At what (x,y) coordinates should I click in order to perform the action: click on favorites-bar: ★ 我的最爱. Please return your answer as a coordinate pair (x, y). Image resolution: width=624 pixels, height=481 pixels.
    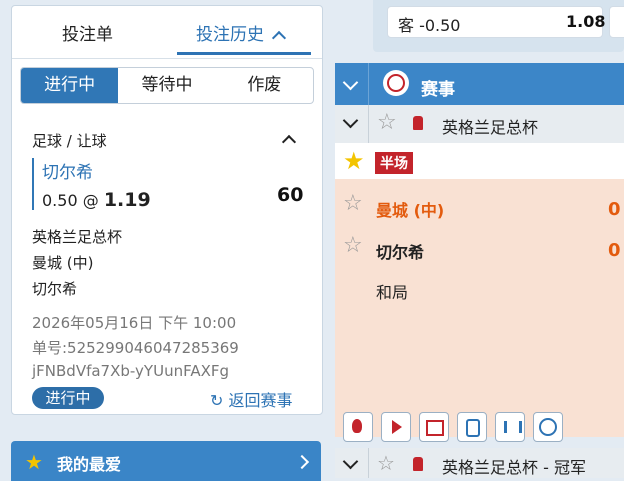
    Looking at the image, I should click on (166, 461).